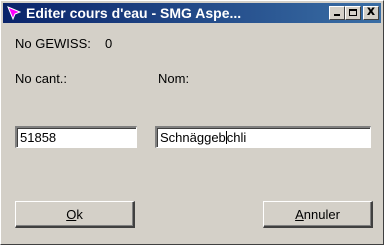 The image size is (384, 245). What do you see at coordinates (79, 214) in the screenshot?
I see `ok-label-rest: k` at bounding box center [79, 214].